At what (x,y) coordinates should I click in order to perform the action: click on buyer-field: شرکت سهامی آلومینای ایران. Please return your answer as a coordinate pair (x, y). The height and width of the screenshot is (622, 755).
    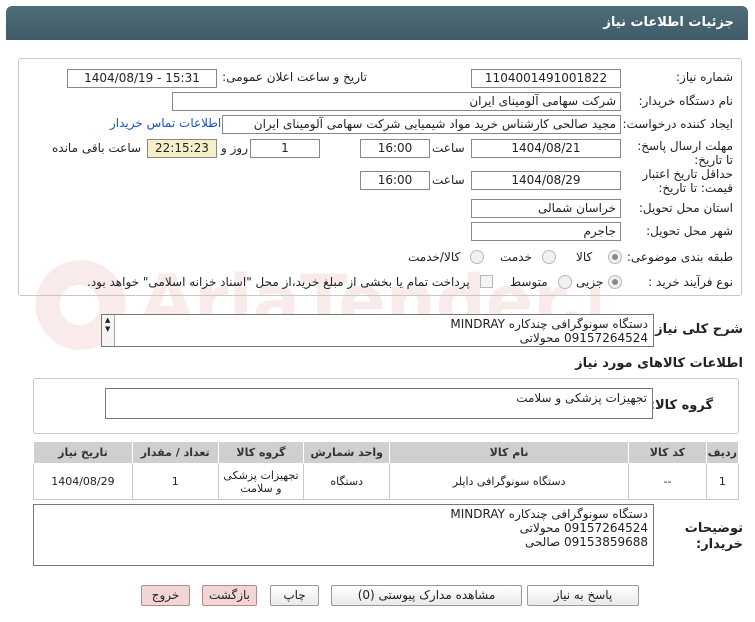
    Looking at the image, I should click on (396, 101).